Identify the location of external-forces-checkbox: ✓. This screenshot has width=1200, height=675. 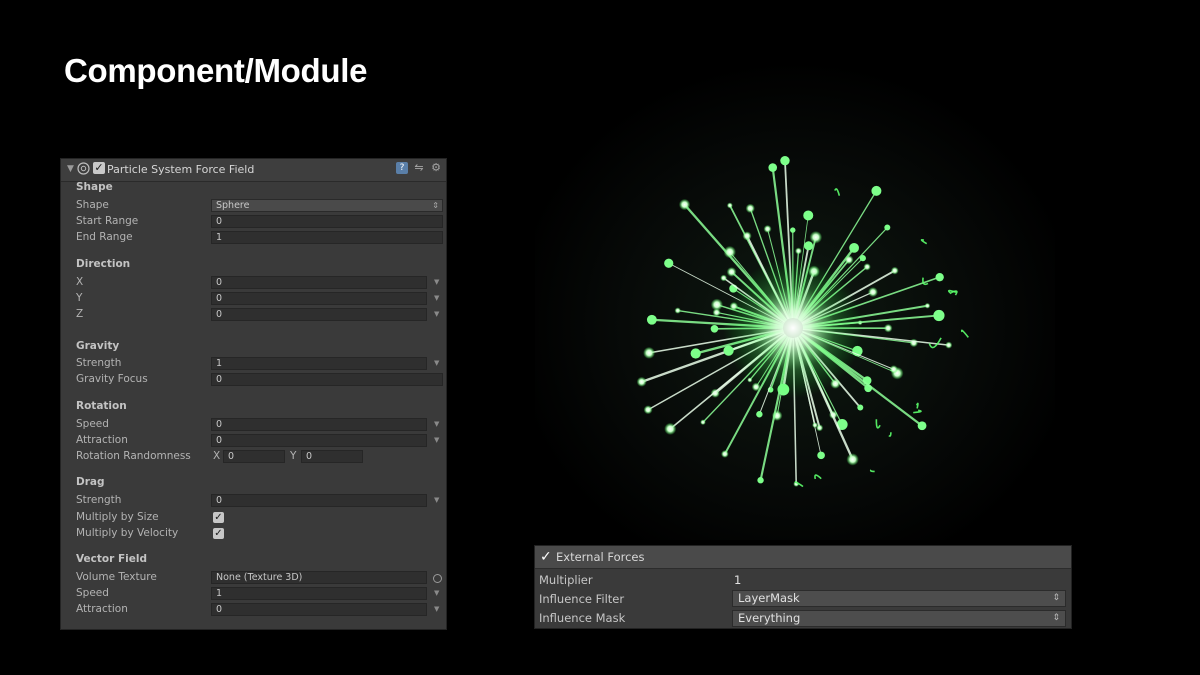
(546, 557).